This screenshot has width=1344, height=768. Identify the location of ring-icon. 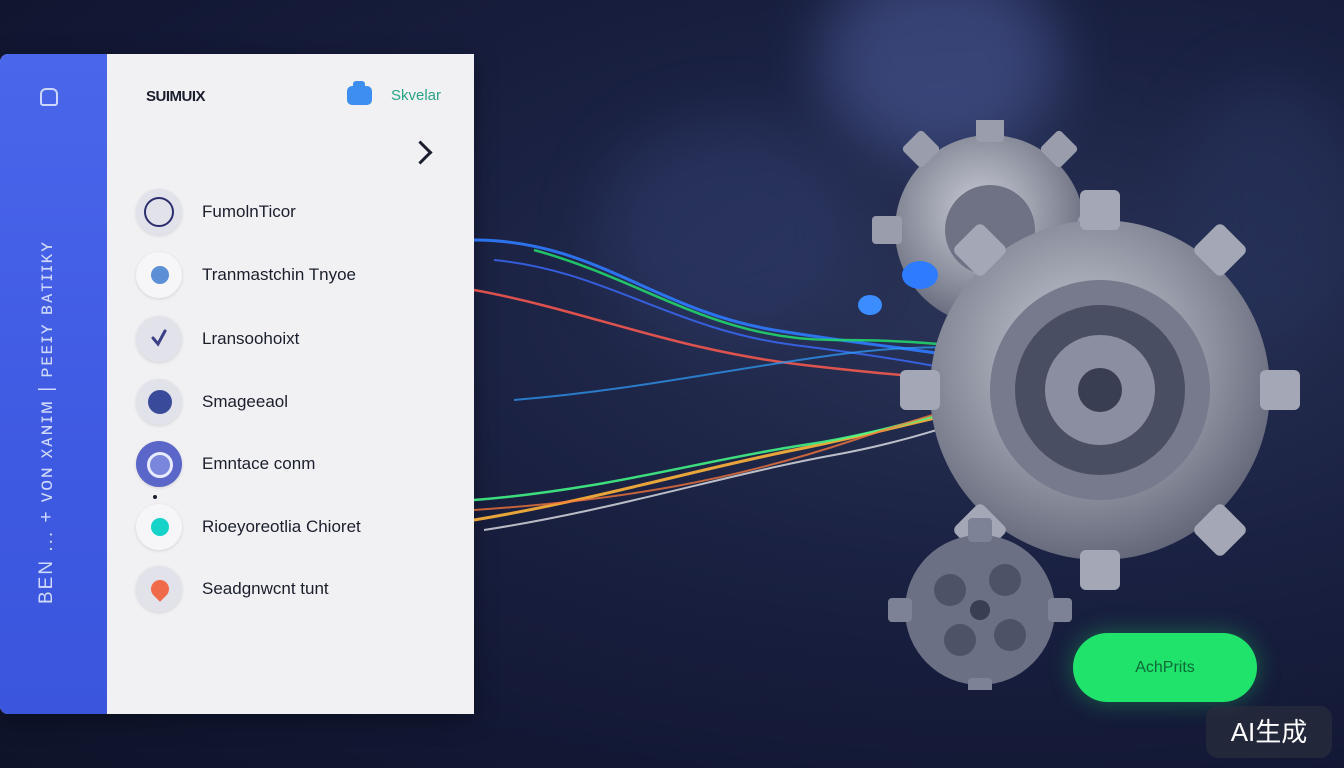
(159, 464).